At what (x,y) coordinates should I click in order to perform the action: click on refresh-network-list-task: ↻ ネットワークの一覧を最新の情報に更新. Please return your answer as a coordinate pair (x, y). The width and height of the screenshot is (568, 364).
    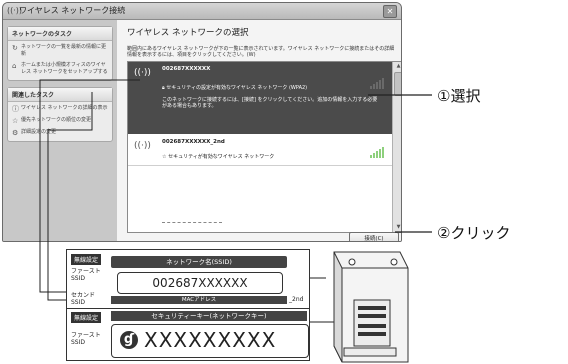
    Looking at the image, I should click on (60, 50).